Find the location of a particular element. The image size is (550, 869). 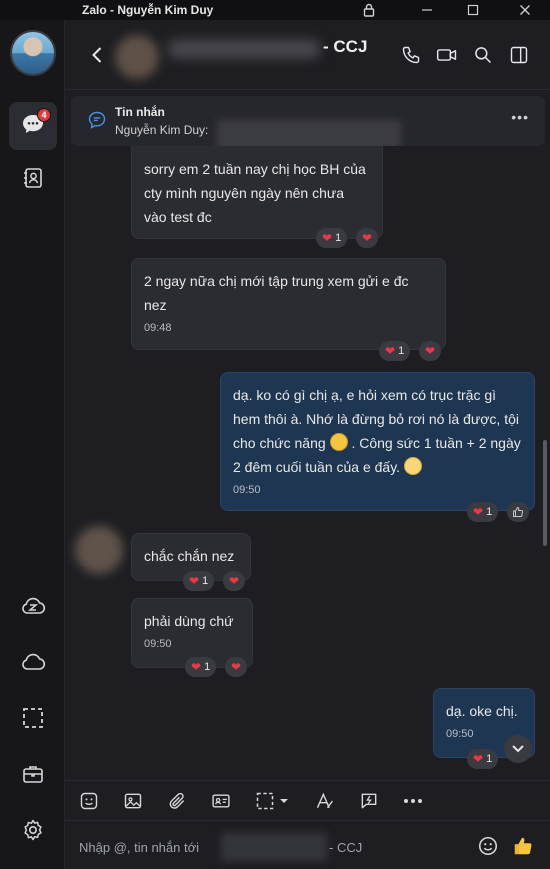

nav-toolbox is located at coordinates (33, 776).